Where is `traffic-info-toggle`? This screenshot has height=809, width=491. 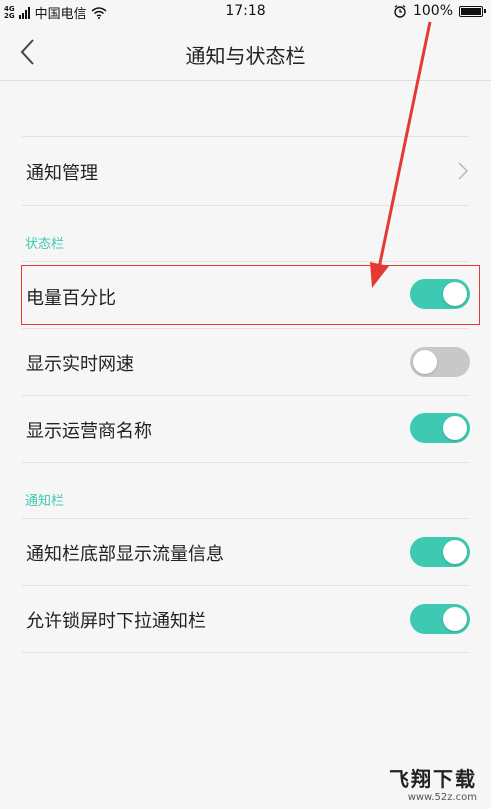 traffic-info-toggle is located at coordinates (440, 552).